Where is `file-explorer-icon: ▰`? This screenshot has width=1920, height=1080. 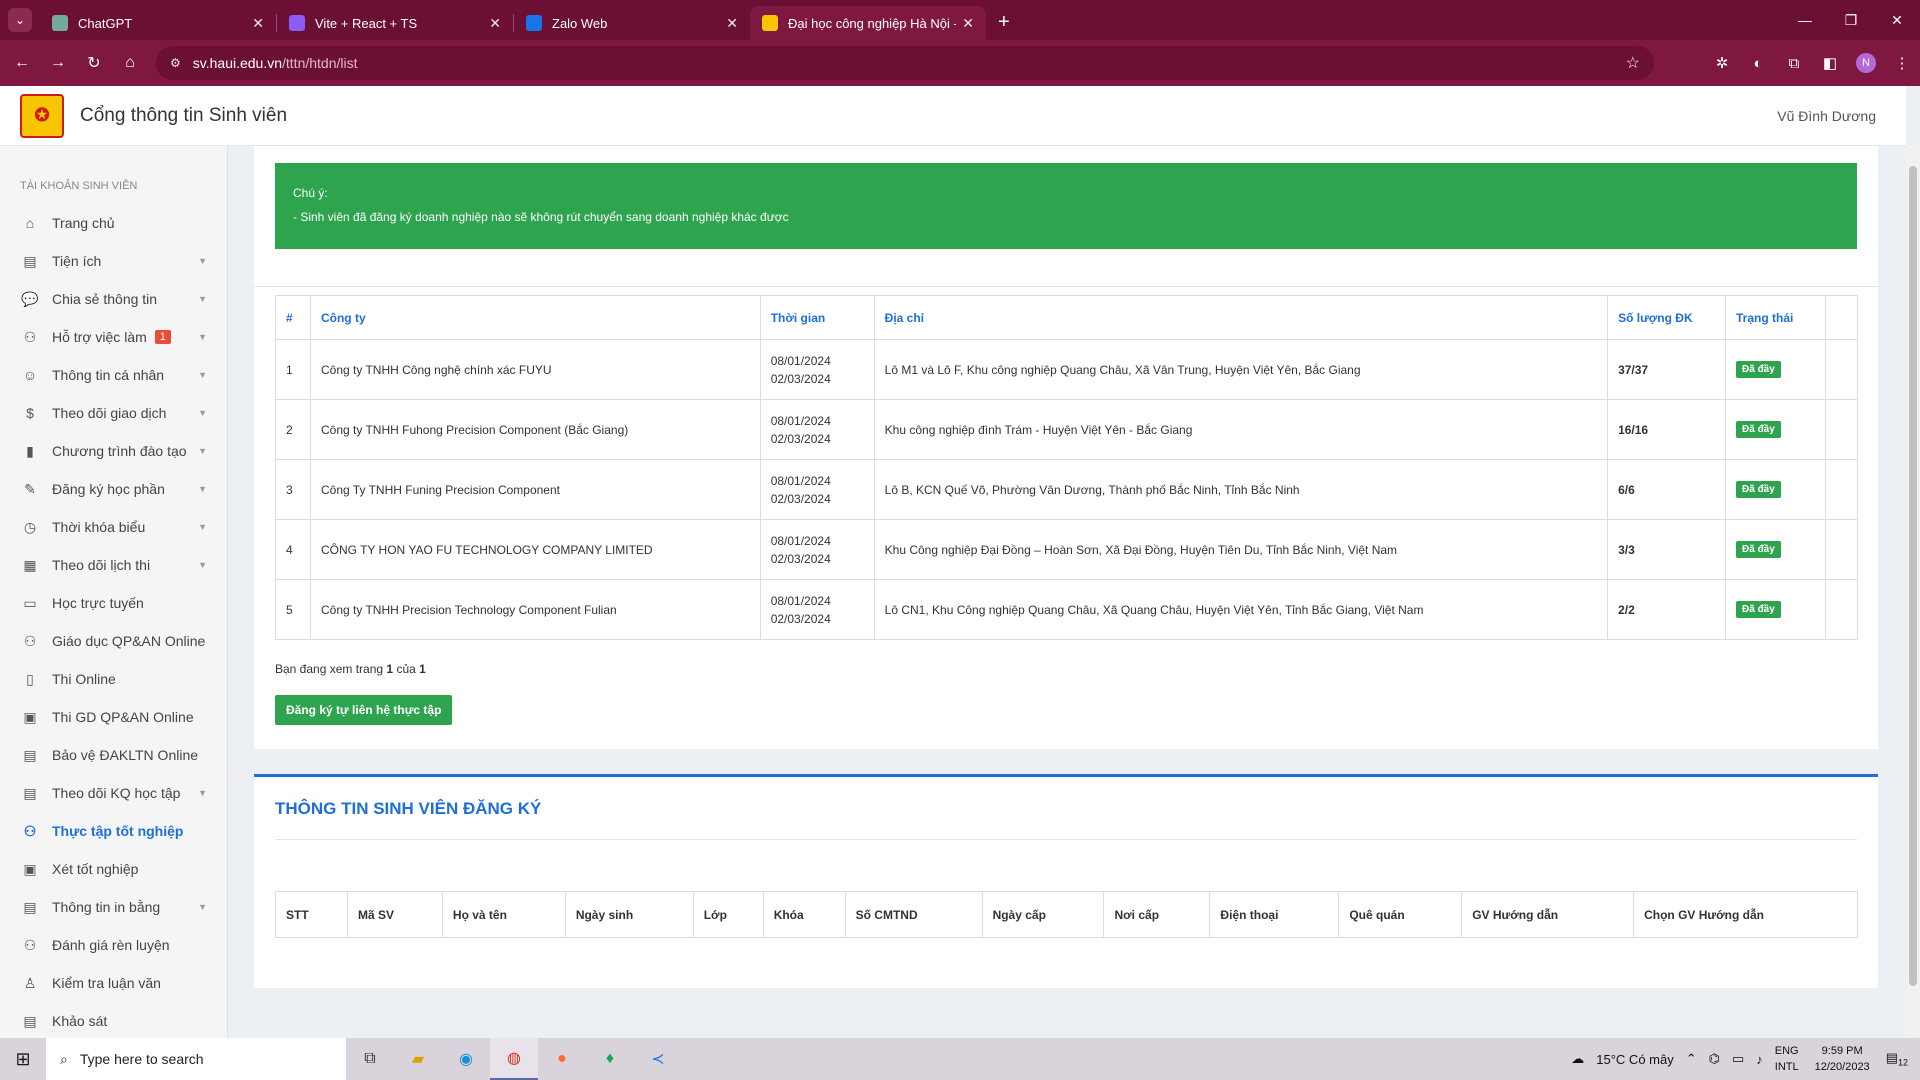
file-explorer-icon: ▰ is located at coordinates (418, 1059).